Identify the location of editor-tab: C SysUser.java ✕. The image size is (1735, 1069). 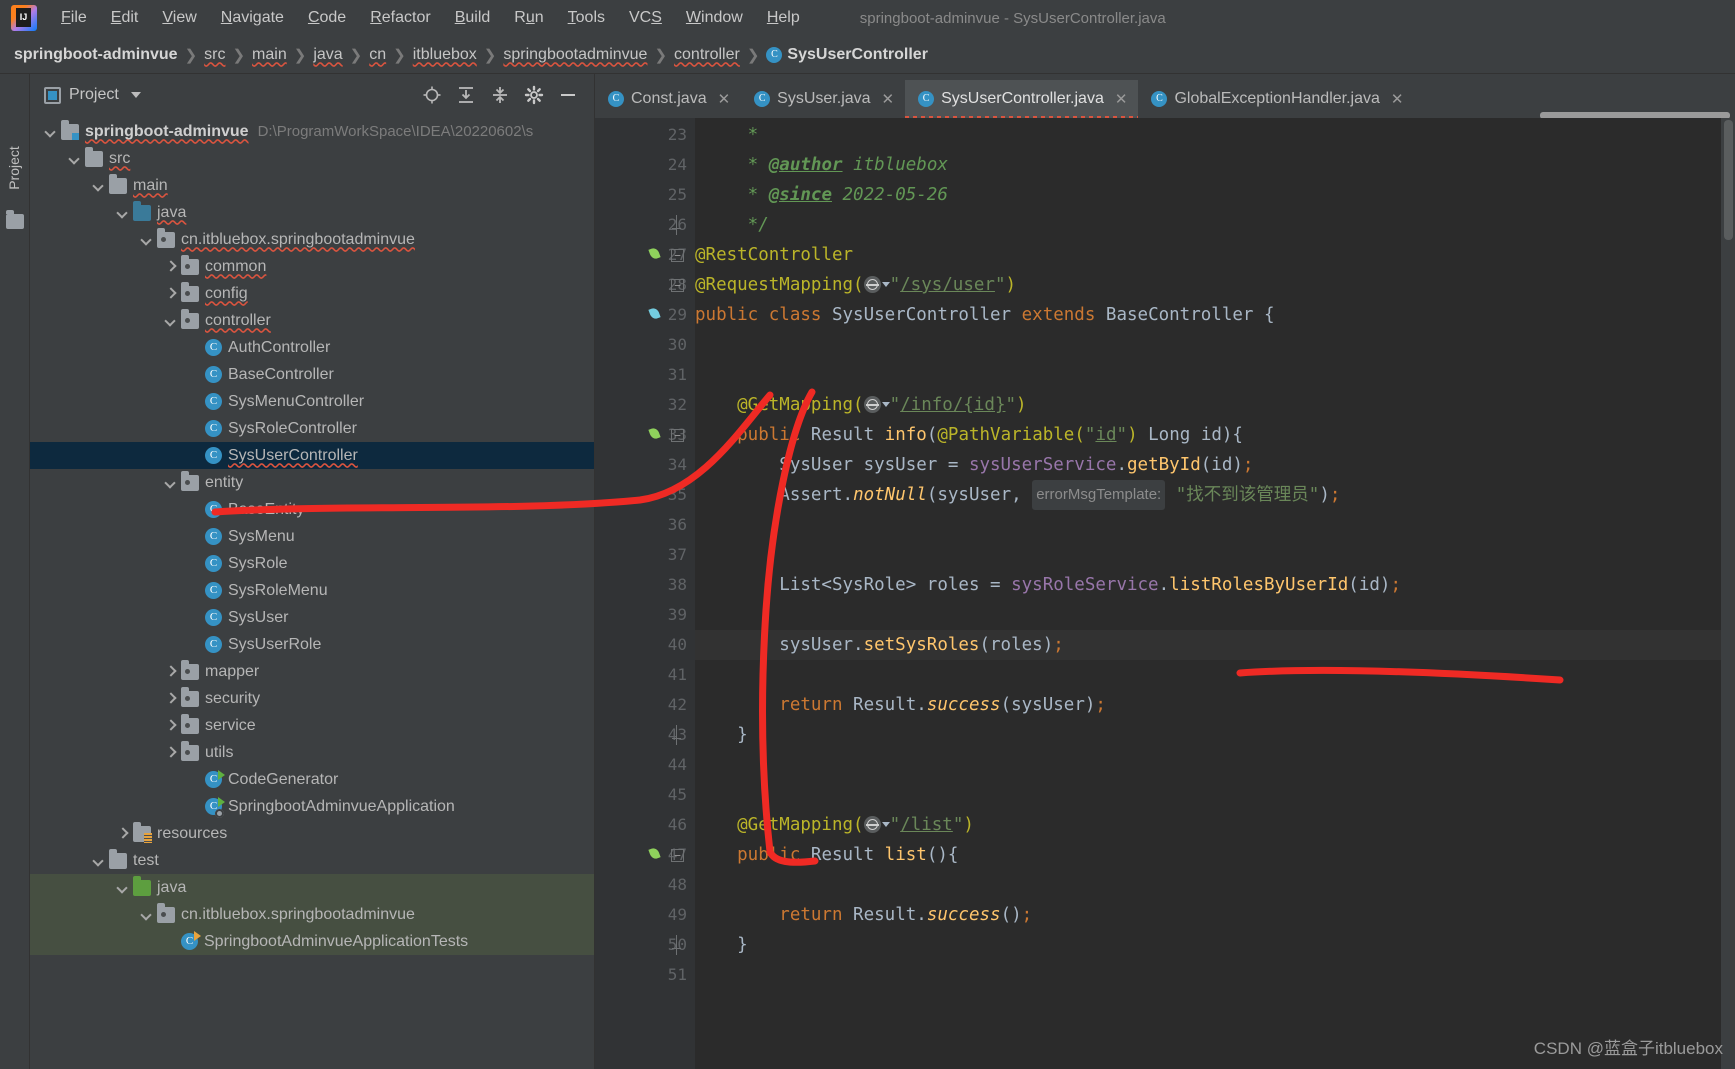
(823, 99).